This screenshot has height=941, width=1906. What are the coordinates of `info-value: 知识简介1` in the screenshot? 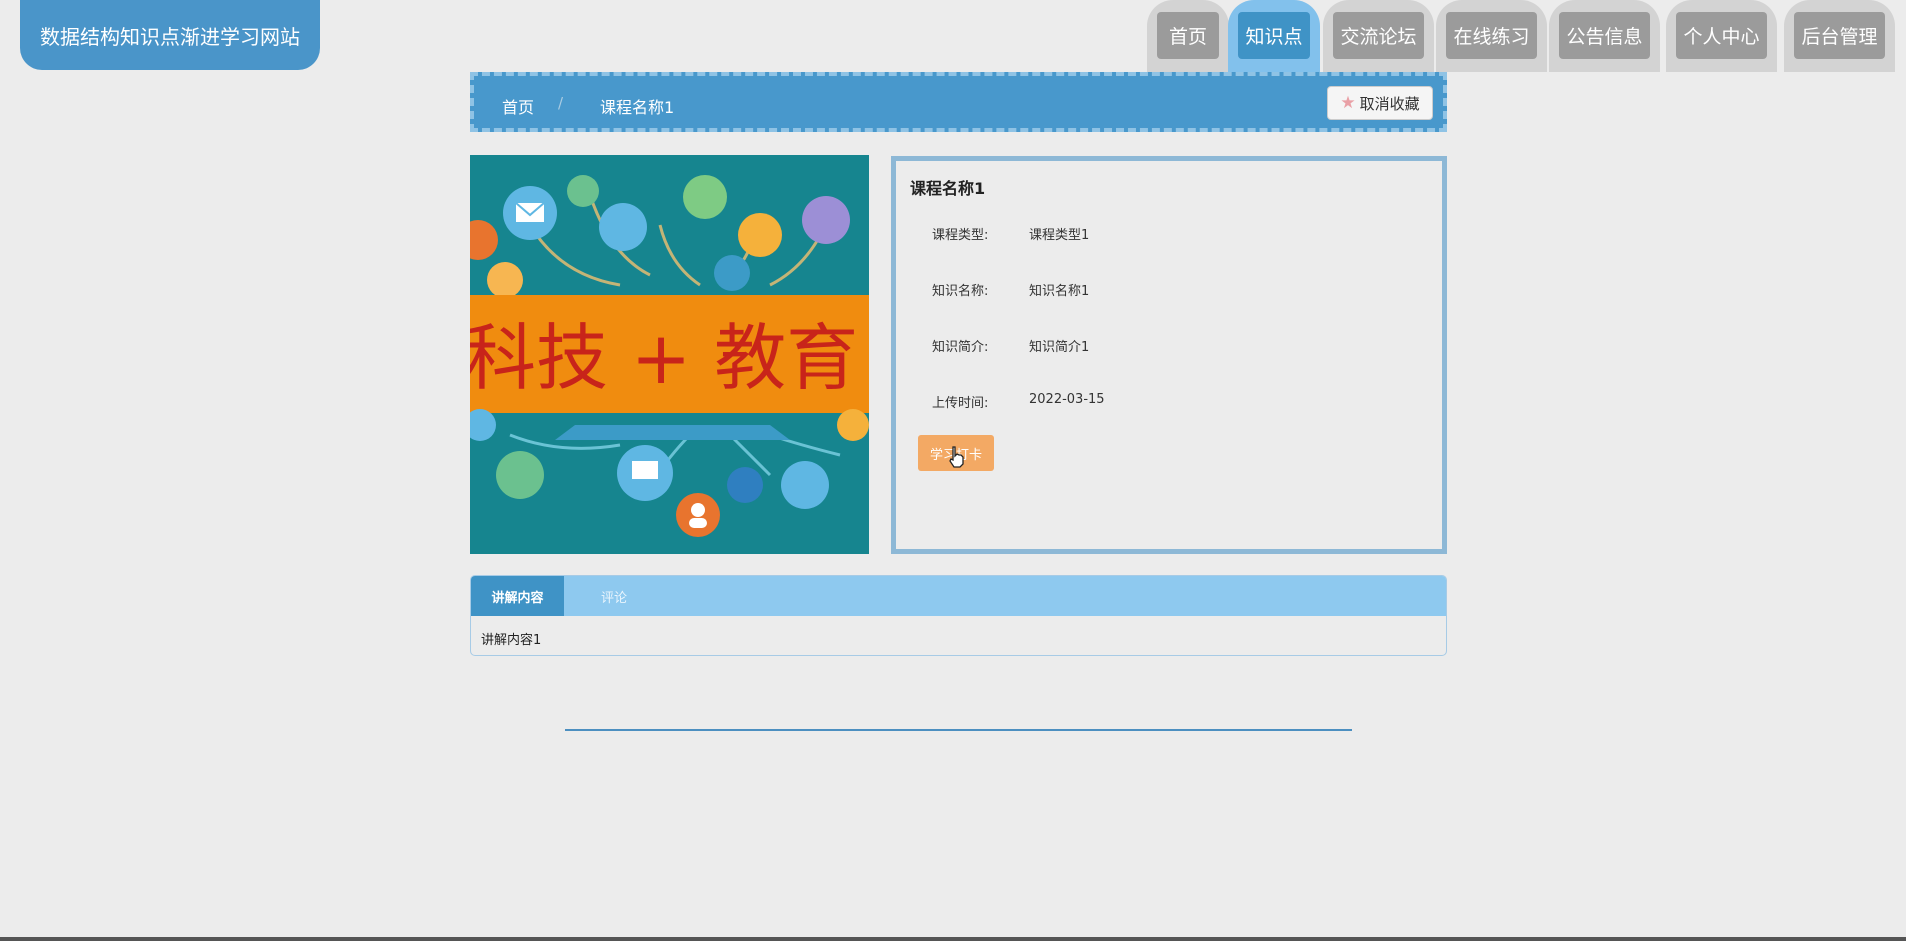 It's located at (1059, 347).